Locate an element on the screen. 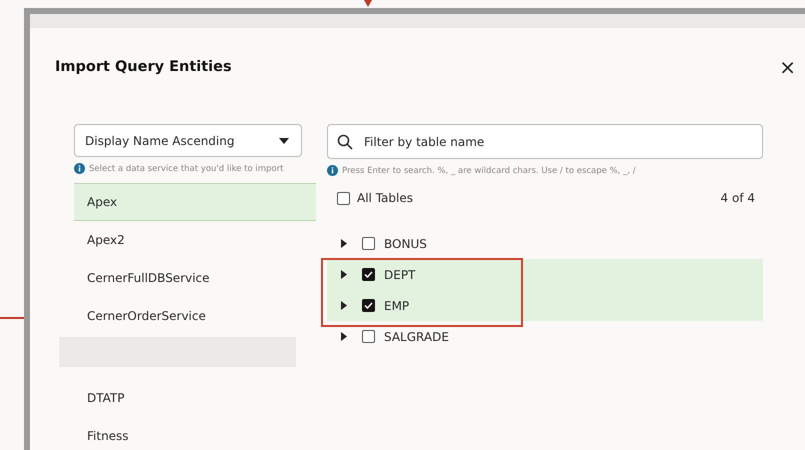  table-name: EMP is located at coordinates (397, 305).